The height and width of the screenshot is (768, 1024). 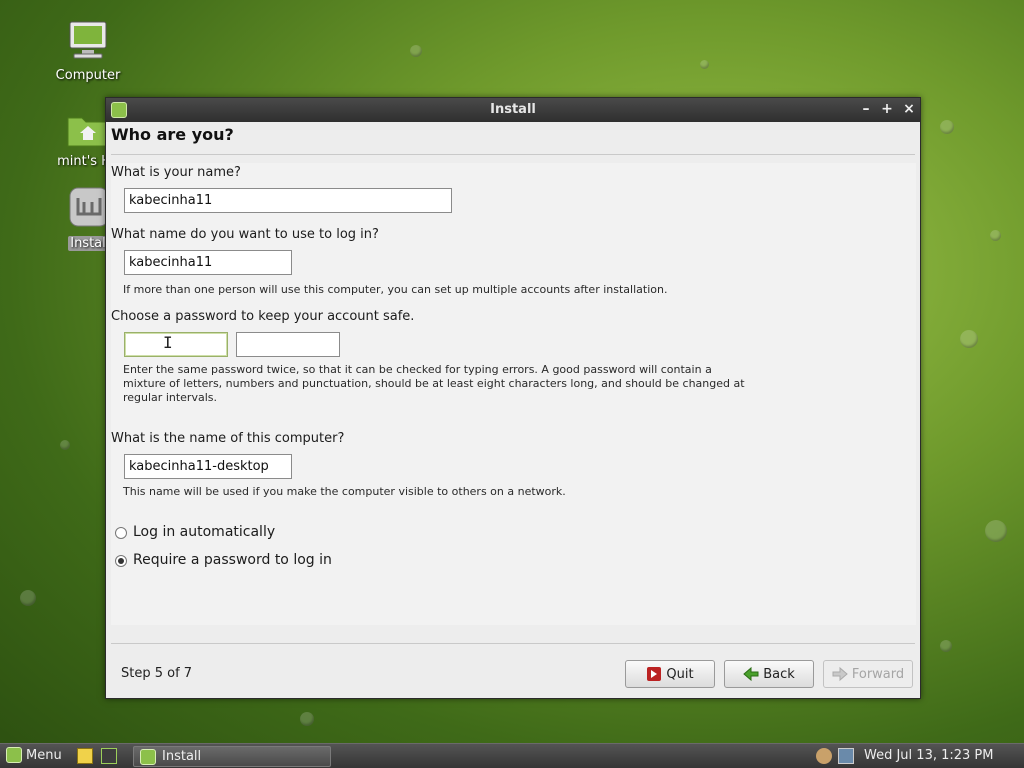 What do you see at coordinates (88, 75) in the screenshot?
I see `desktop-icon-label: Computer` at bounding box center [88, 75].